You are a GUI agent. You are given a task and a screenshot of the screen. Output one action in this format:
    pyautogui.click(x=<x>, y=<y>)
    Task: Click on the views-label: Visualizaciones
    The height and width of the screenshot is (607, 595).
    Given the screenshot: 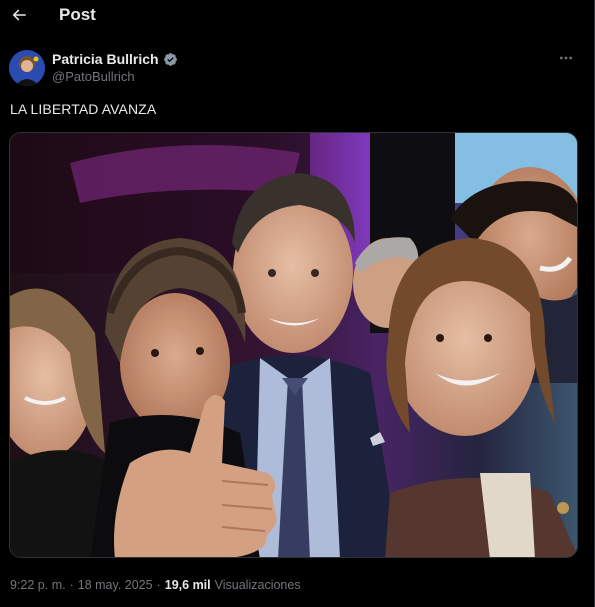 What is the action you would take?
    pyautogui.click(x=257, y=585)
    